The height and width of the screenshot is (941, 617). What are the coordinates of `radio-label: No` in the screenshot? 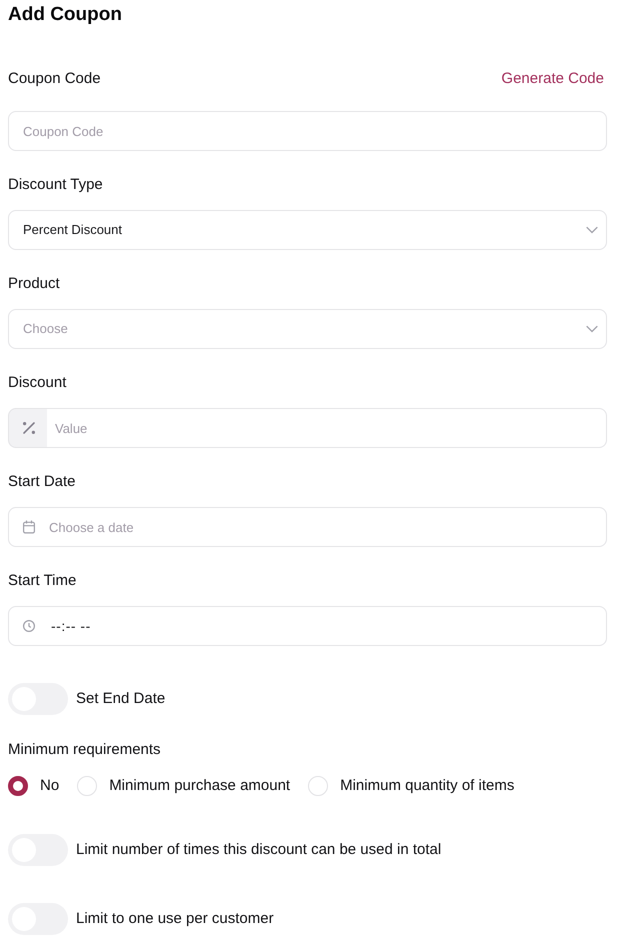 It's located at (50, 786).